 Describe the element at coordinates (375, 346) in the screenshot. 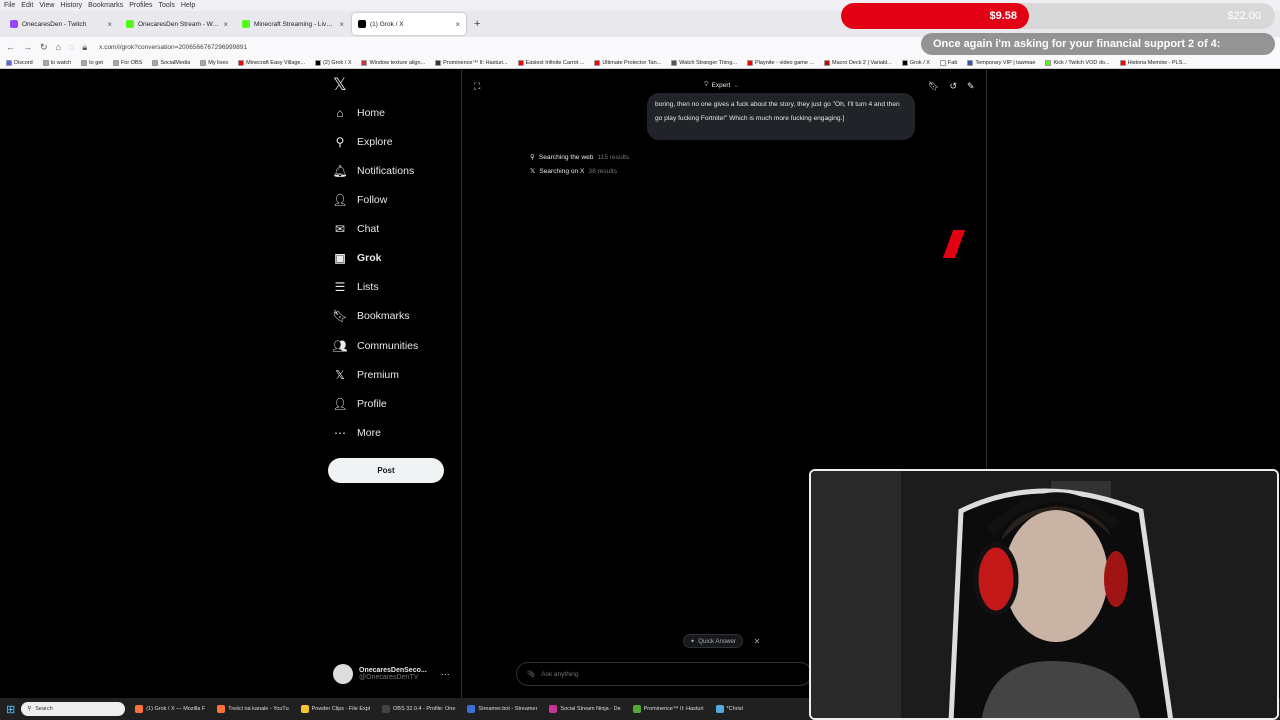

I see `sidebar-item-communities: 👥︎ Communities` at that location.